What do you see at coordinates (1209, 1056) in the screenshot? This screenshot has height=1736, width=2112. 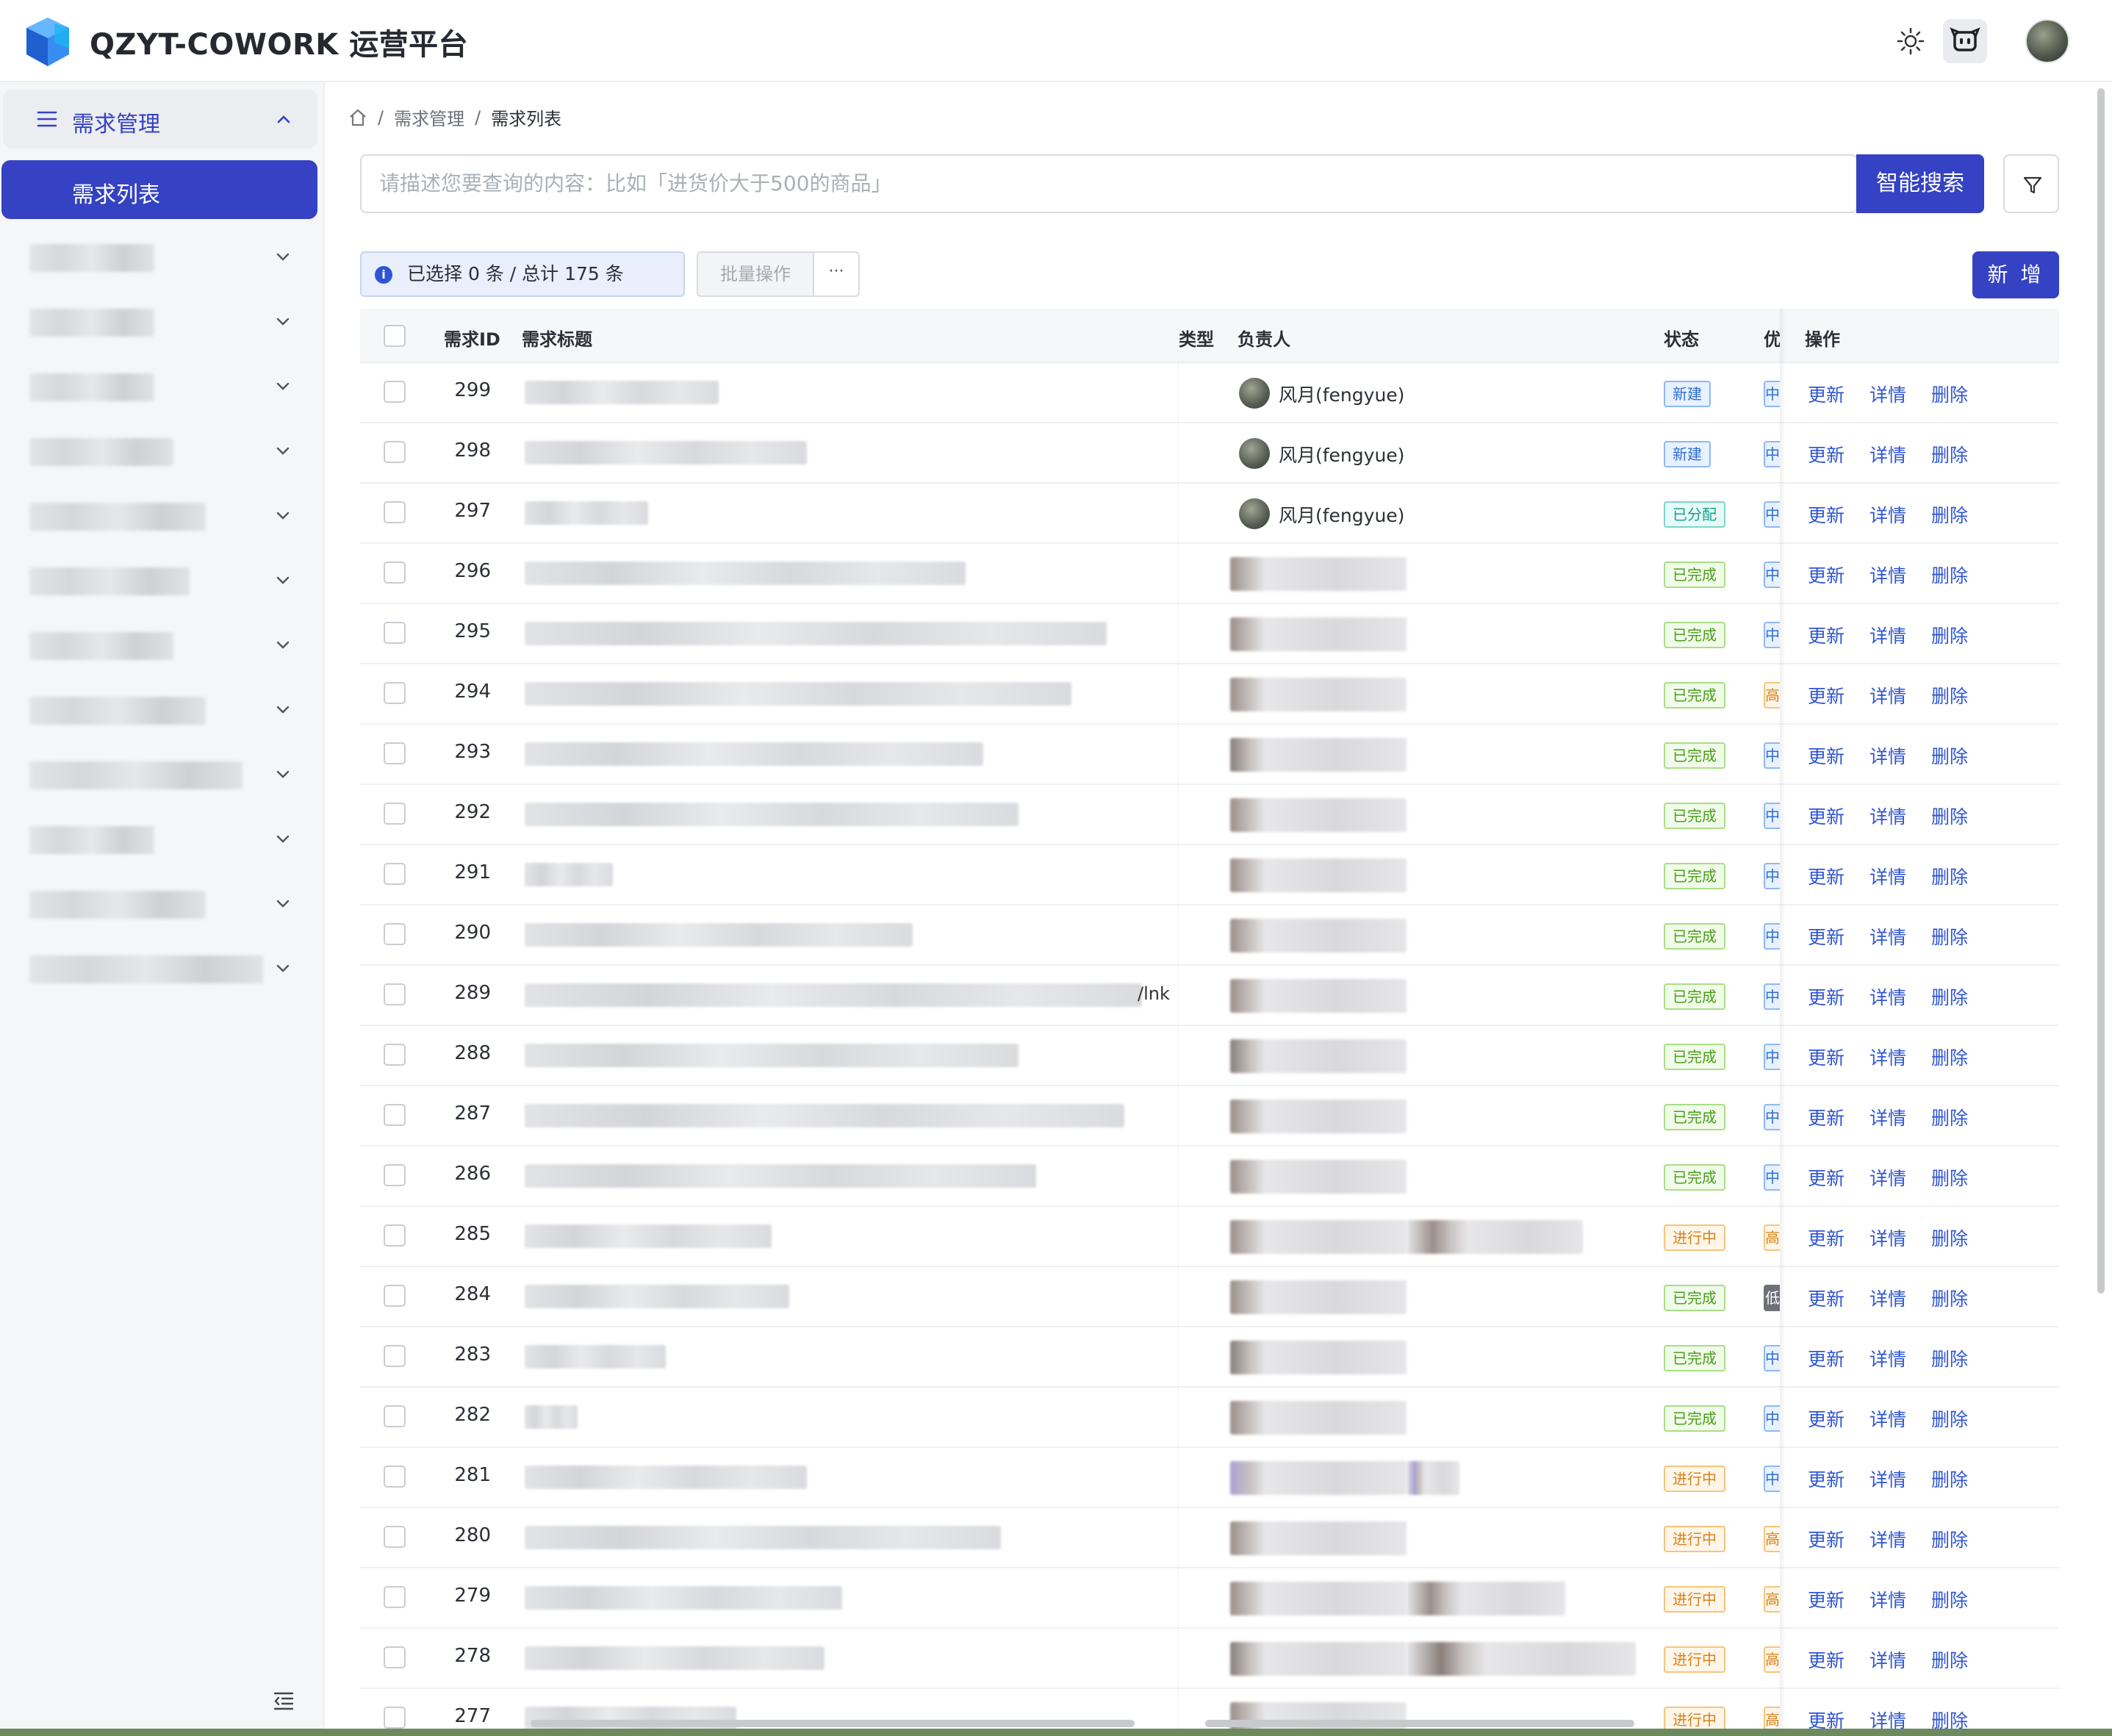 I see `table-row: 288 已完成 中 更新 详情 删除` at bounding box center [1209, 1056].